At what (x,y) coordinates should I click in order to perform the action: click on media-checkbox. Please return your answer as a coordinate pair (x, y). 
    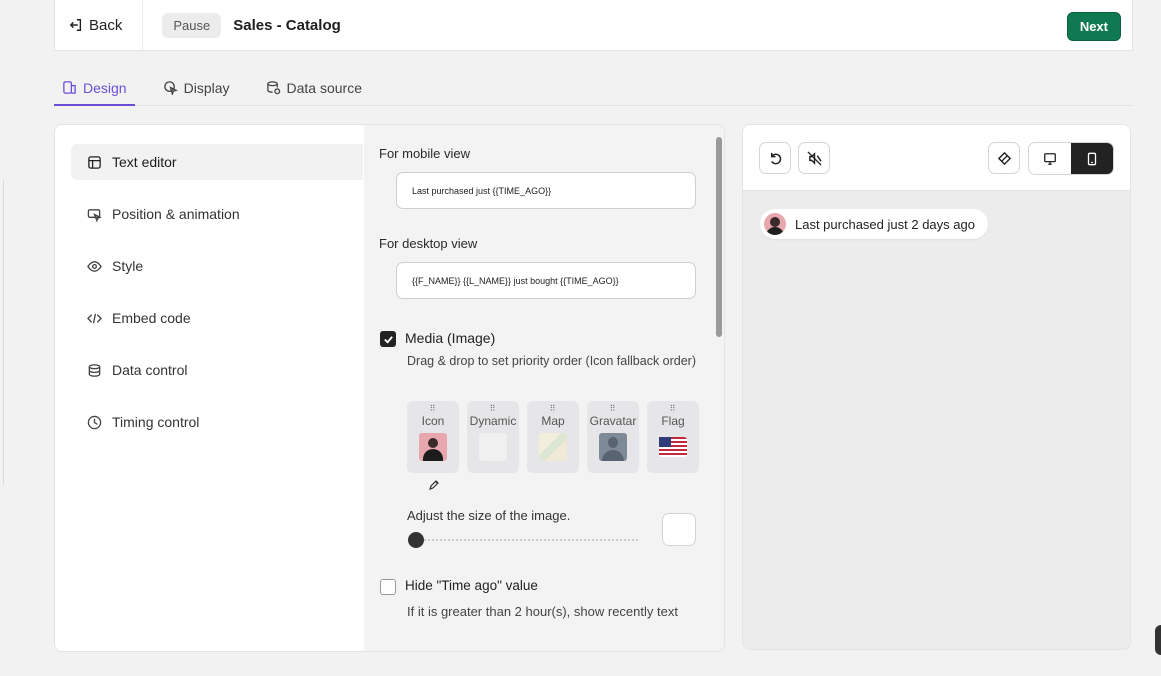
    Looking at the image, I should click on (388, 339).